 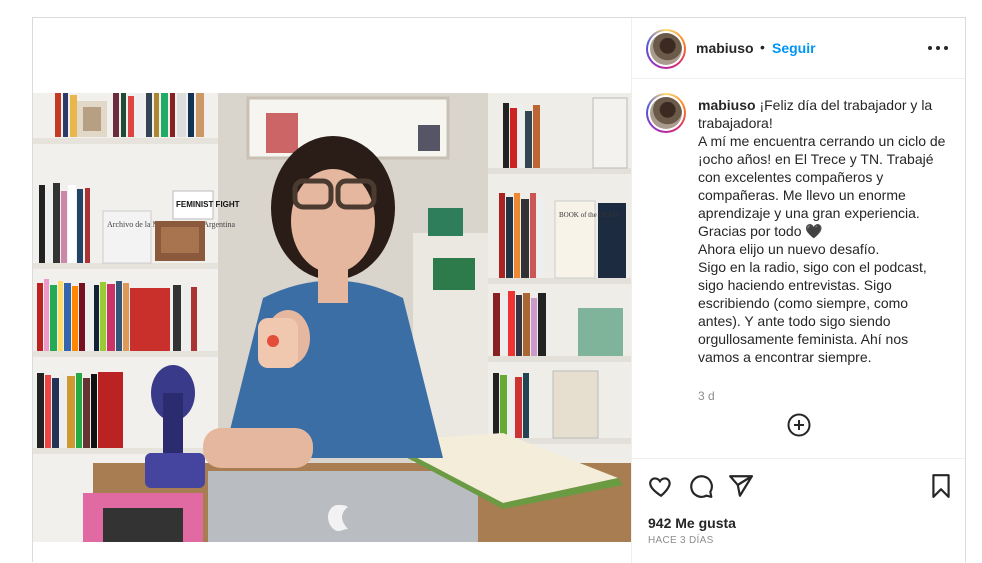 I want to click on avatar, so click(x=666, y=49).